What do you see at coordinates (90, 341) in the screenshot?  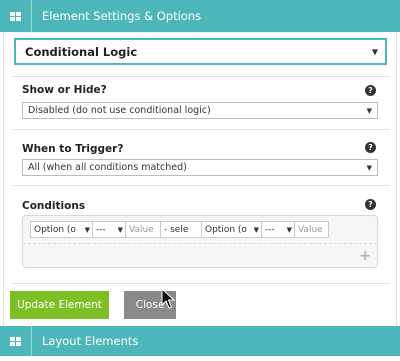 I see `layout-elements-title: Layout Elements` at bounding box center [90, 341].